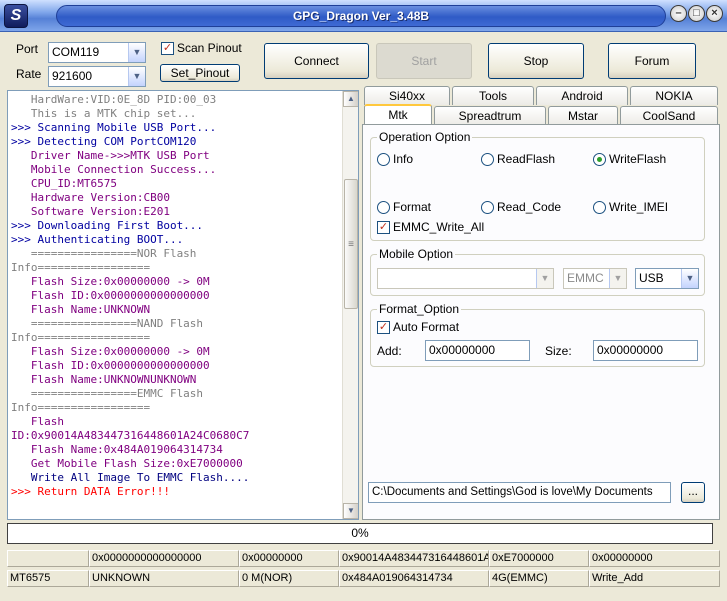 Image resolution: width=727 pixels, height=601 pixels. I want to click on radio-read-code: Read_Code, so click(521, 207).